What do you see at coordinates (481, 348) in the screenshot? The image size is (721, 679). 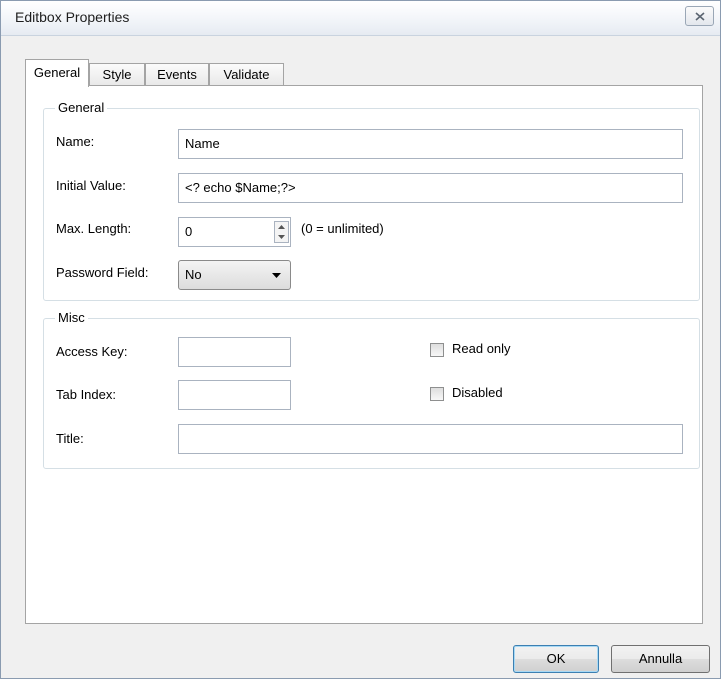 I see `read-only-label: Read only` at bounding box center [481, 348].